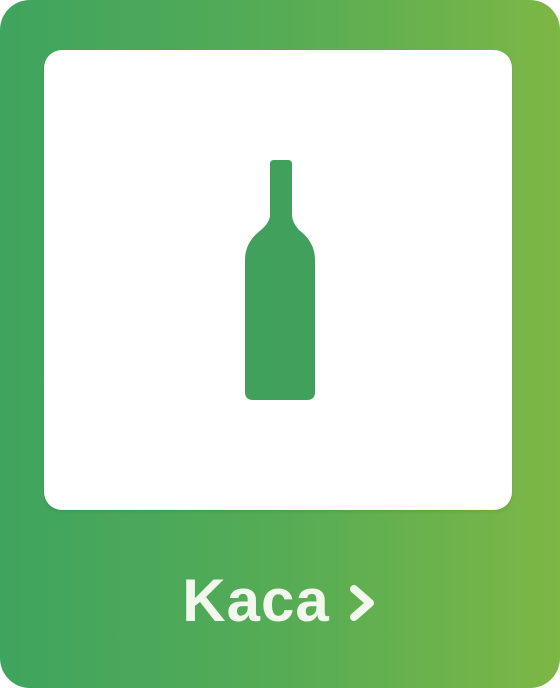  Describe the element at coordinates (361, 603) in the screenshot. I see `chevron-right-icon` at that location.